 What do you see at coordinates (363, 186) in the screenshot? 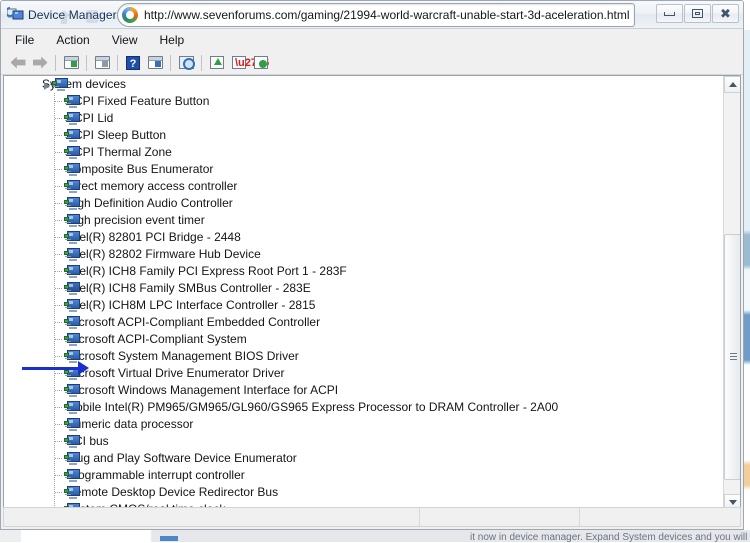
I see `device-tree-item: Direct memory access controller` at bounding box center [363, 186].